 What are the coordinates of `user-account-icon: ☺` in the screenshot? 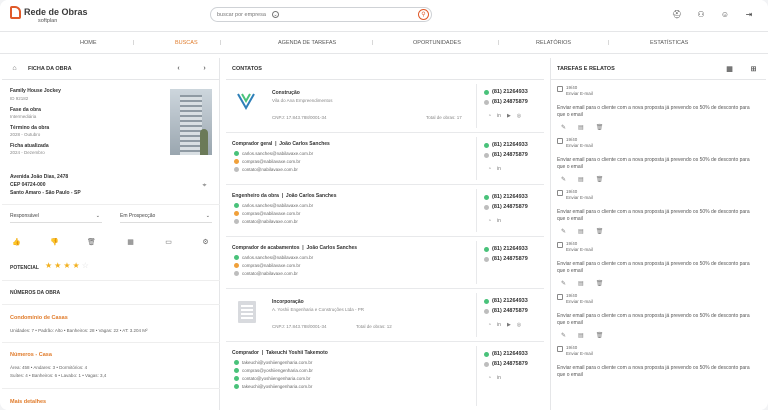 It's located at (725, 14).